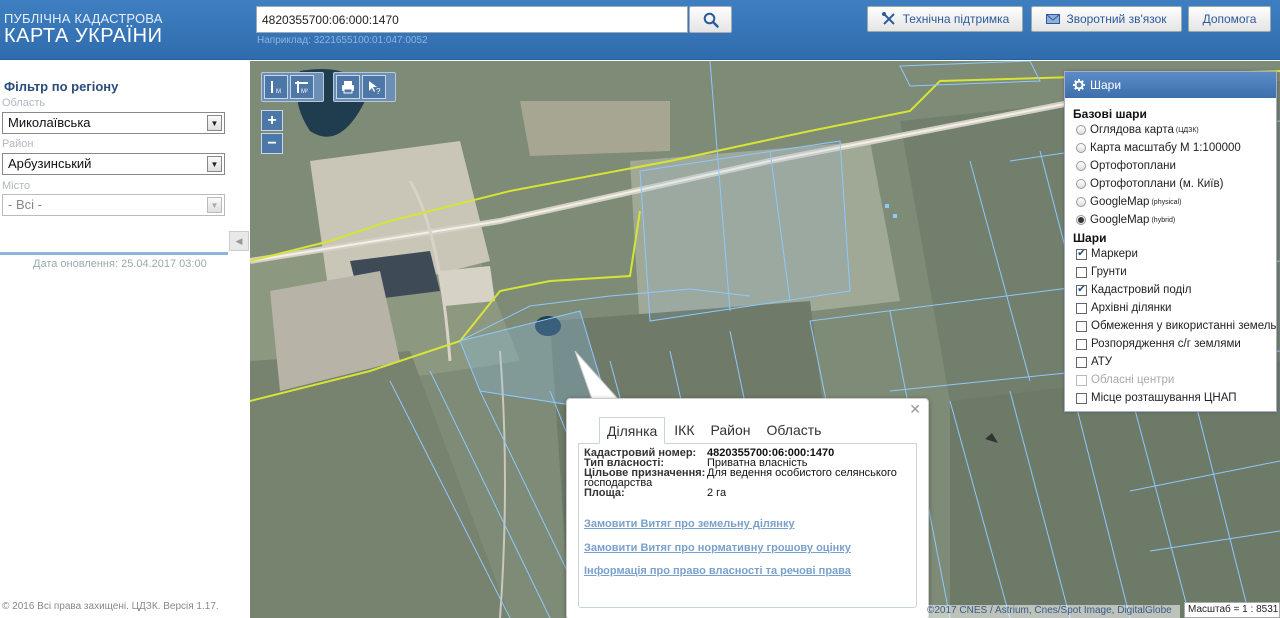  I want to click on overlay-layer-option: Архівні ділянки, so click(1170, 308).